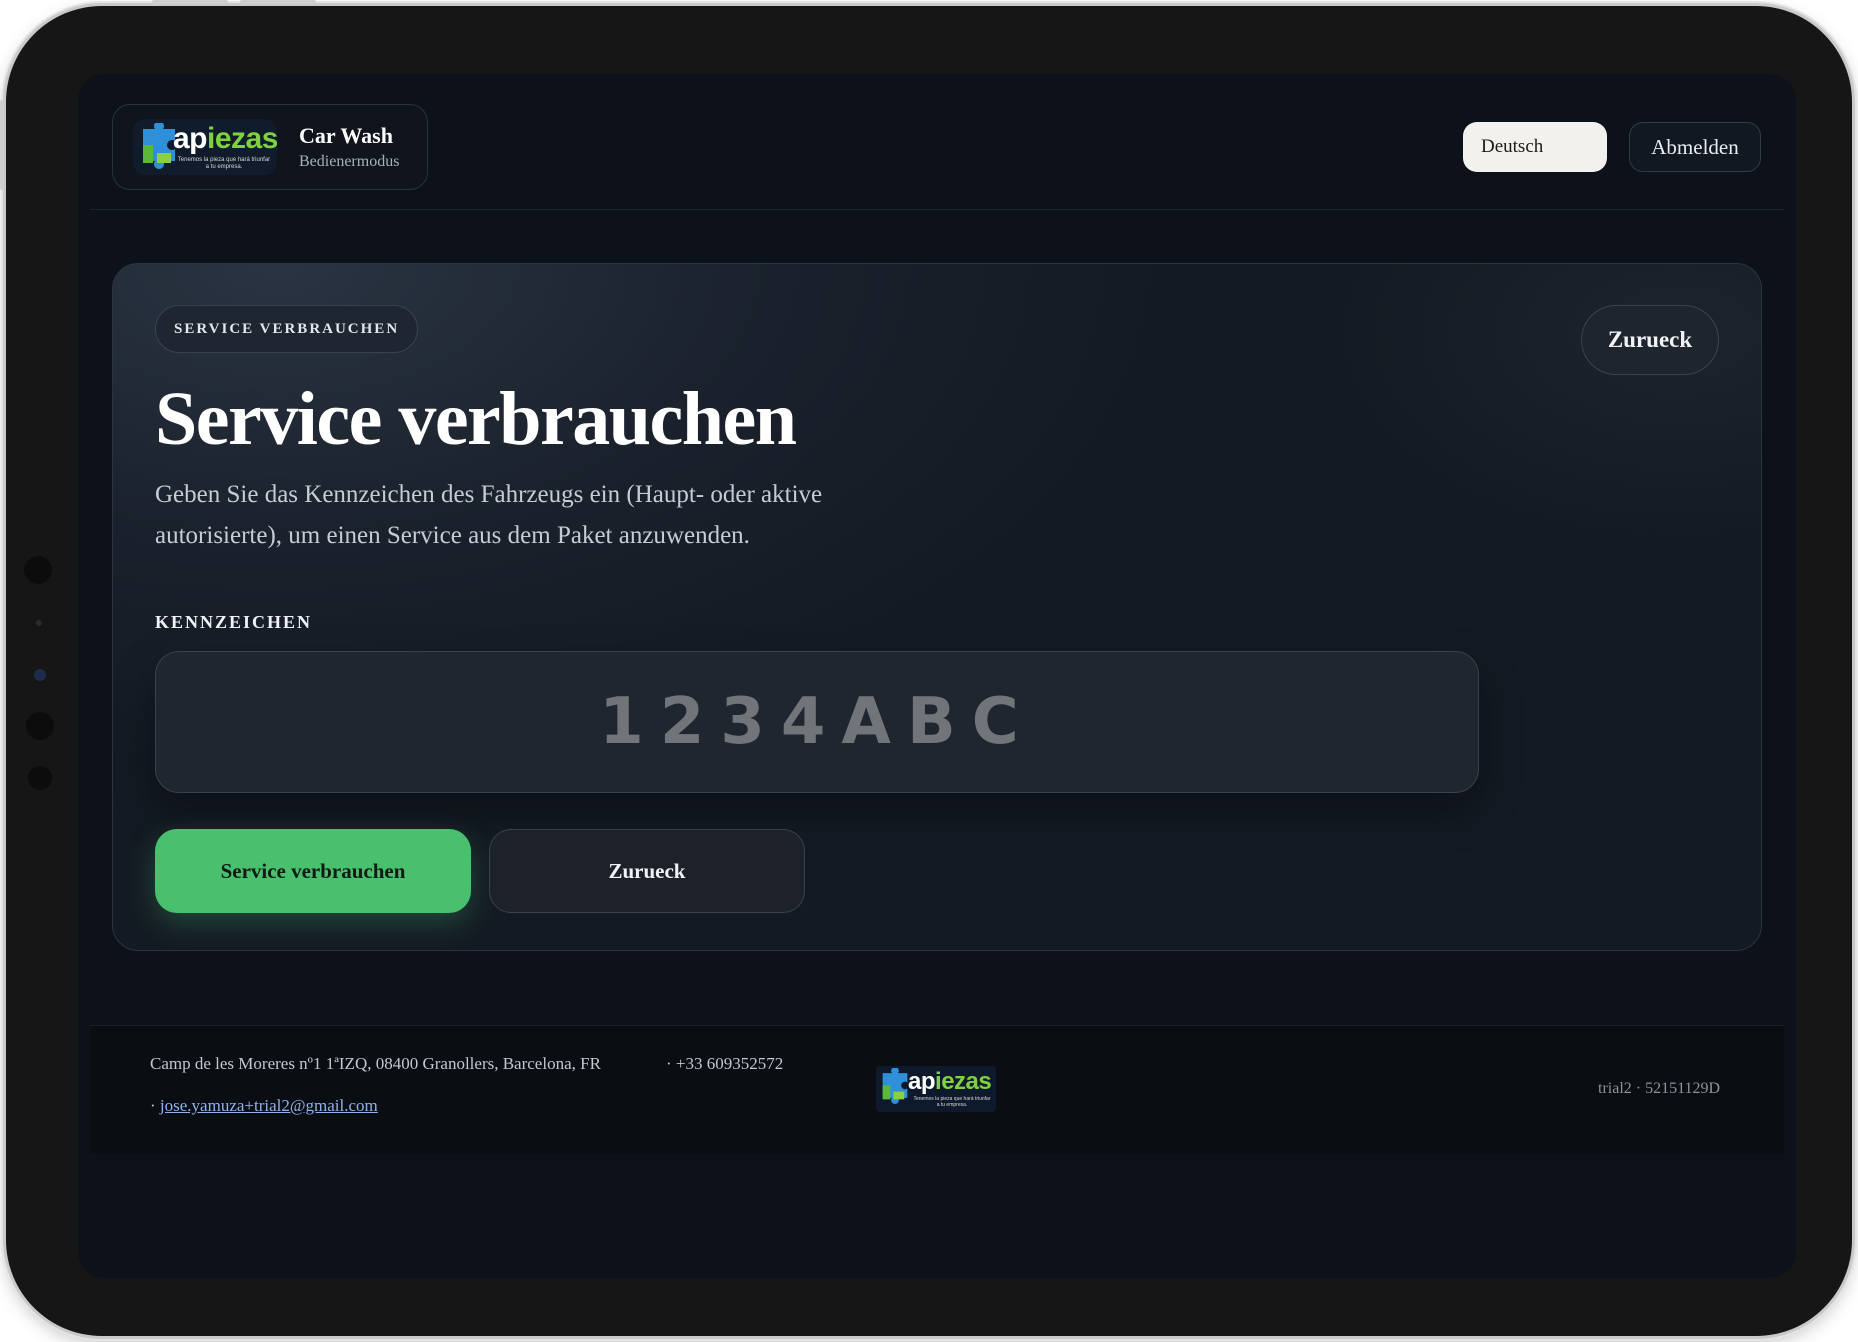  I want to click on section-badge: SERVICE VERBRAUCHEN, so click(287, 329).